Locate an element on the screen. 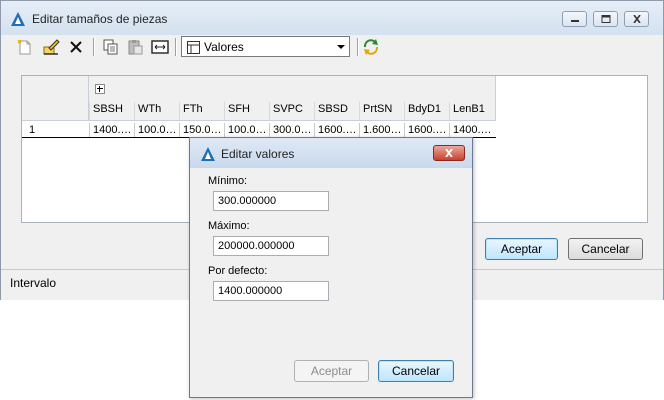  dialog-title: Editar valores is located at coordinates (258, 154).